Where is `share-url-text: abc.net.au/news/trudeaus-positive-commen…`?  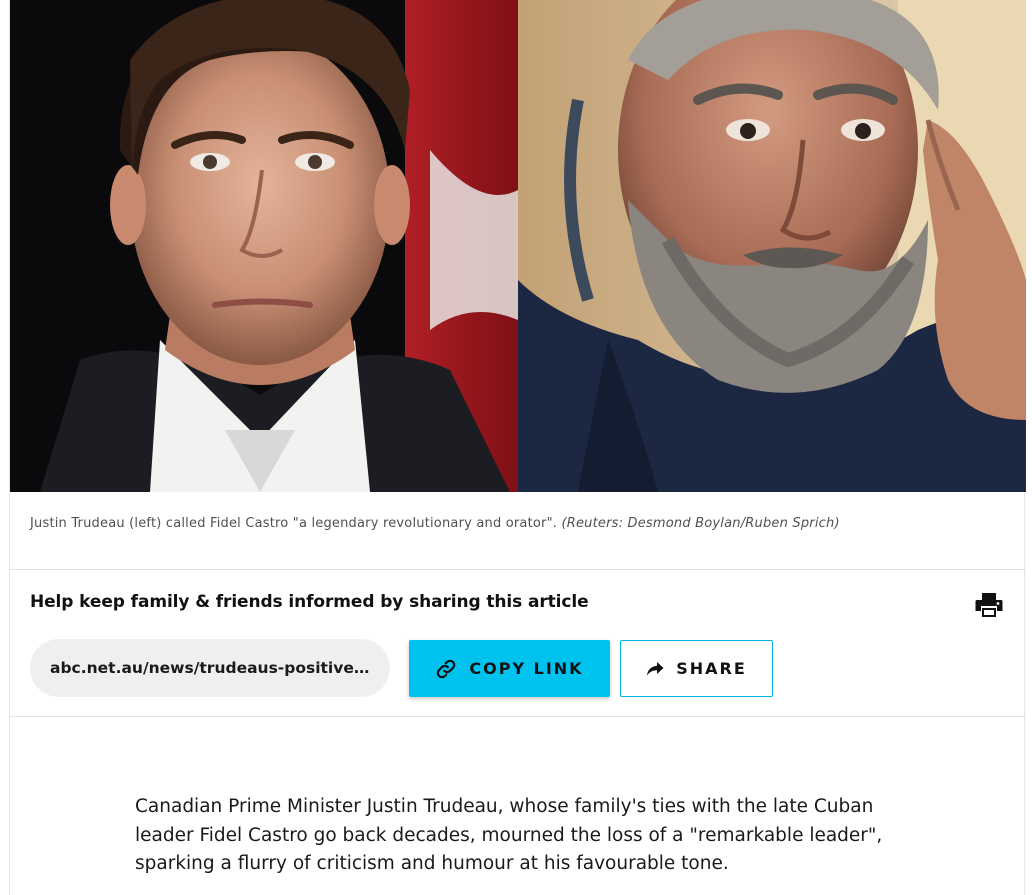
share-url-text: abc.net.au/news/trudeaus-positive-commen… is located at coordinates (210, 668).